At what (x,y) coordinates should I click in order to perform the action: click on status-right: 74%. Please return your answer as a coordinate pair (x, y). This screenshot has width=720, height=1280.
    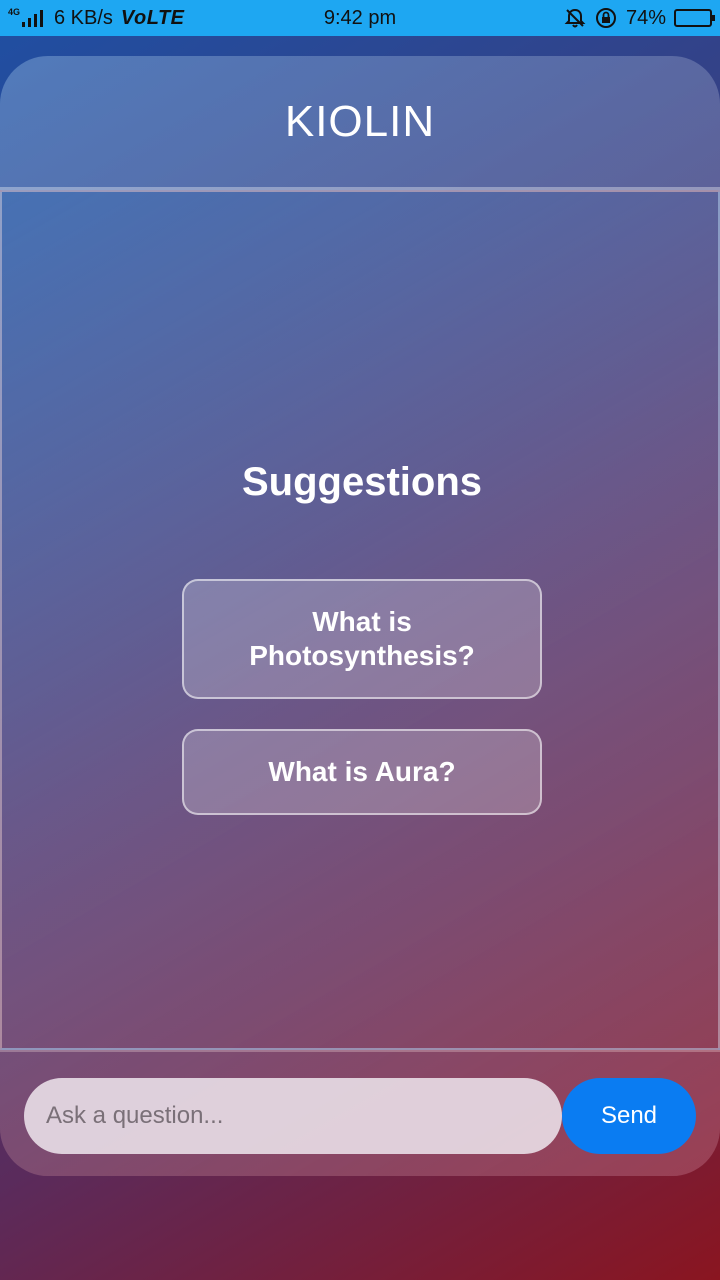
    Looking at the image, I should click on (639, 18).